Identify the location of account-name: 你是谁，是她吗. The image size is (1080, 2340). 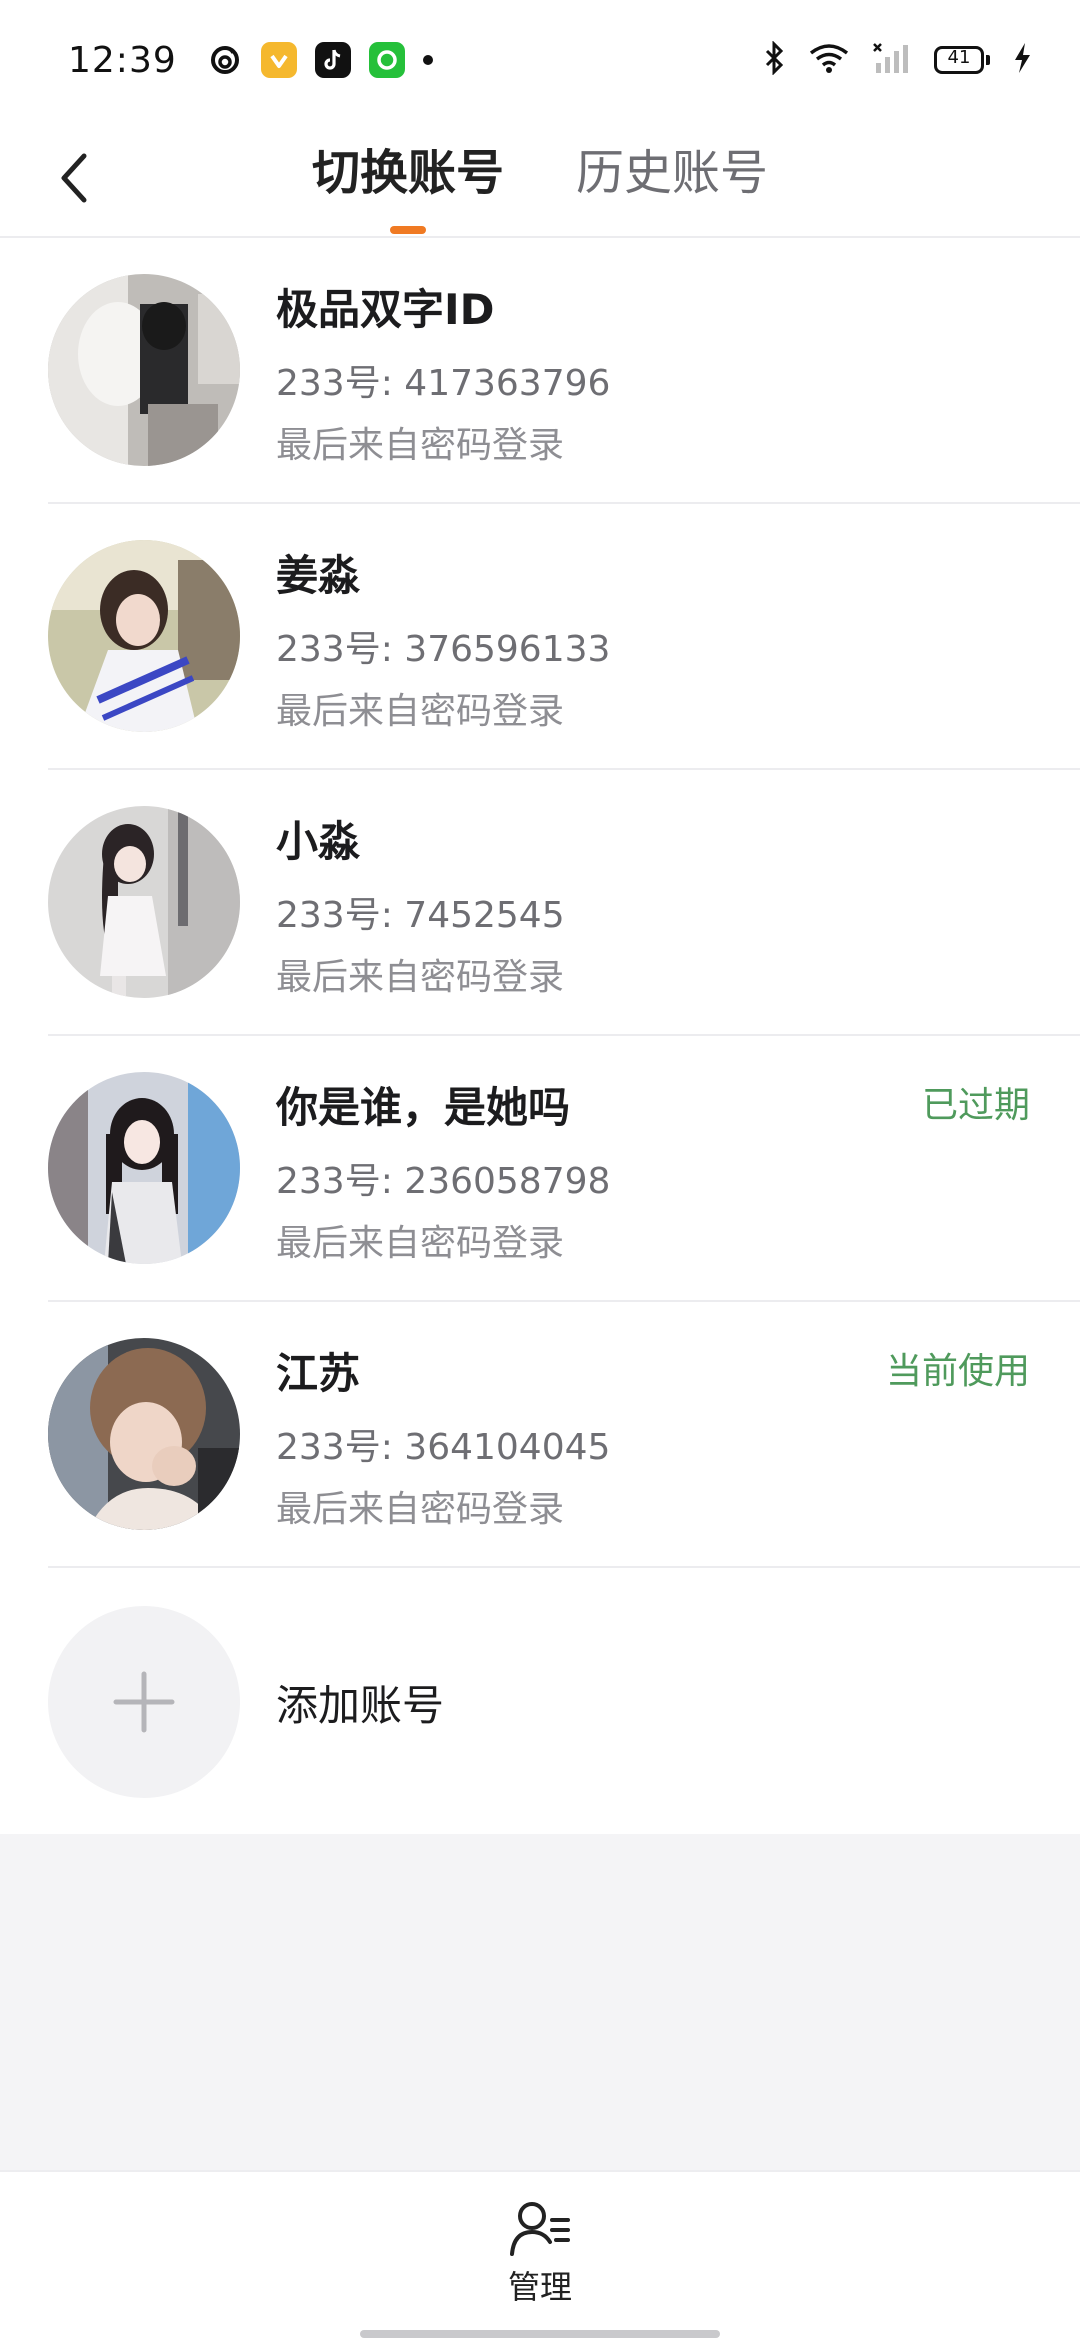
(423, 1107).